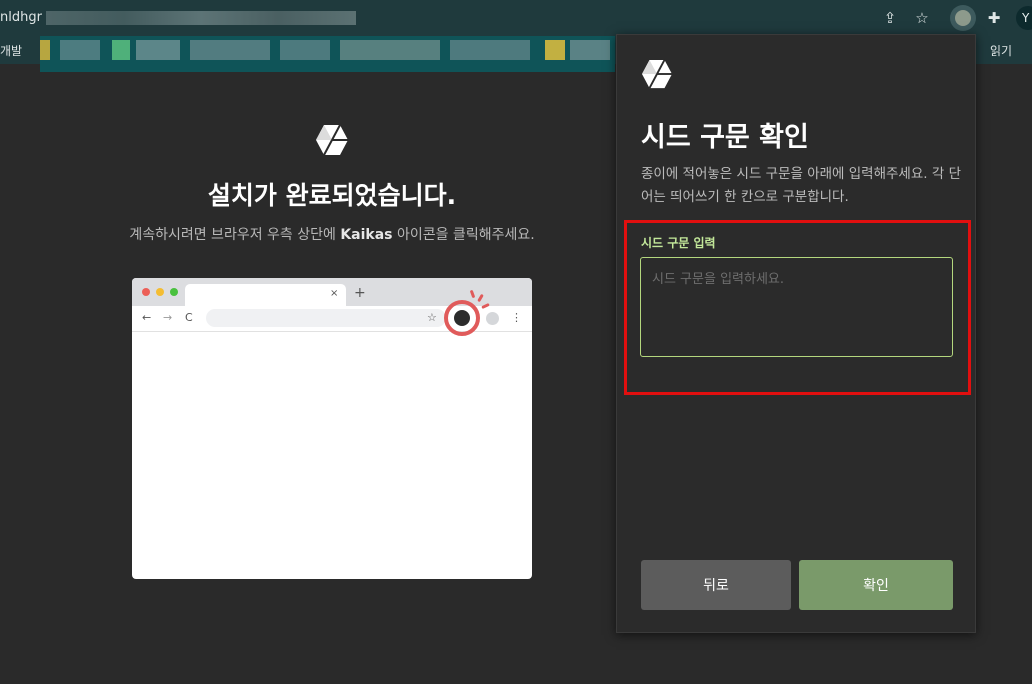 Image resolution: width=1032 pixels, height=684 pixels. I want to click on instruction-text-before: 계속하시려면 브라우저 우측 상단에, so click(235, 235).